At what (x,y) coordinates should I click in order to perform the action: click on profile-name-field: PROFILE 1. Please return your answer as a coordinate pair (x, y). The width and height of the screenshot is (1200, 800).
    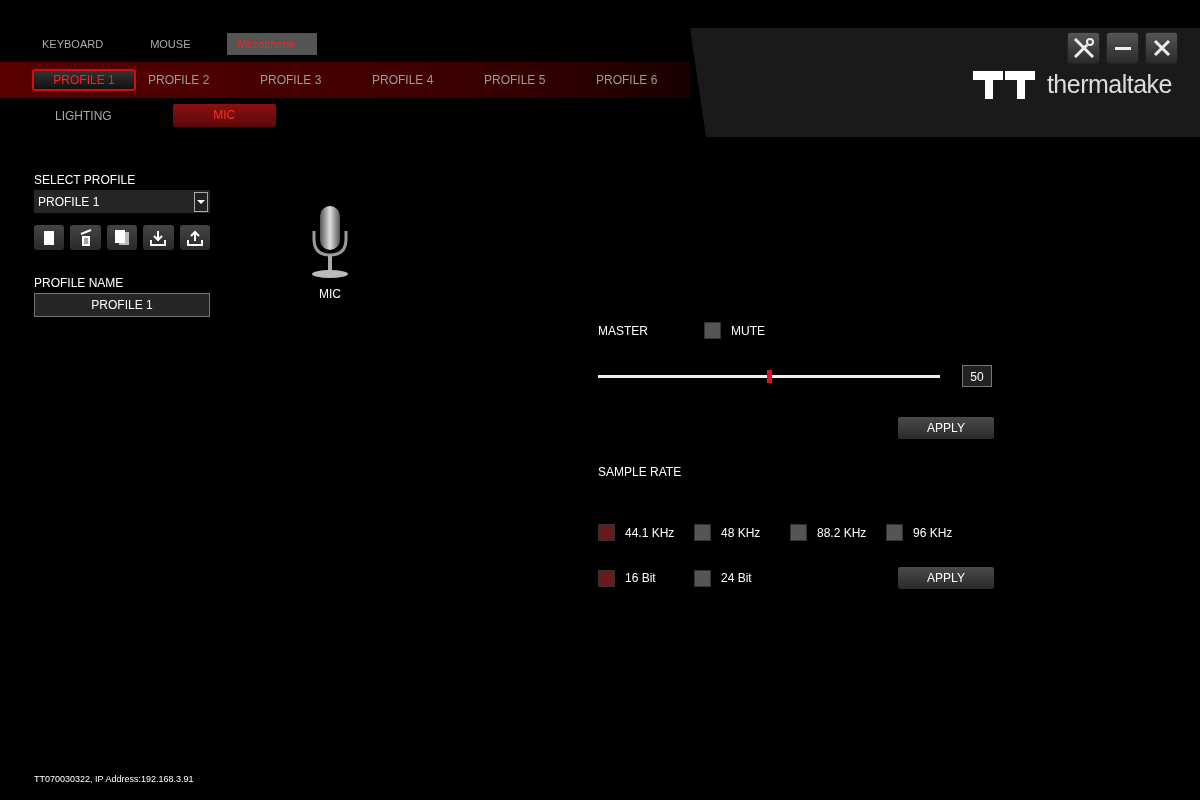
    Looking at the image, I should click on (122, 305).